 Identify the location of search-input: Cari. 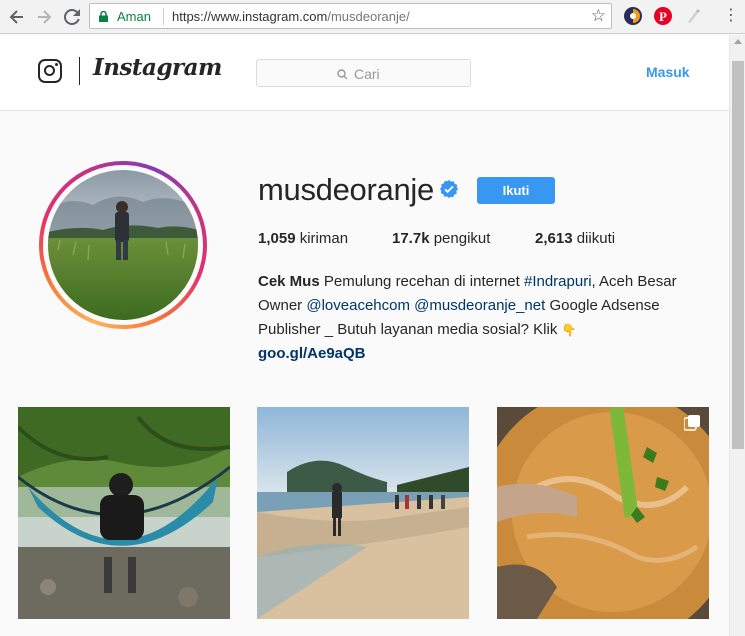
(363, 73).